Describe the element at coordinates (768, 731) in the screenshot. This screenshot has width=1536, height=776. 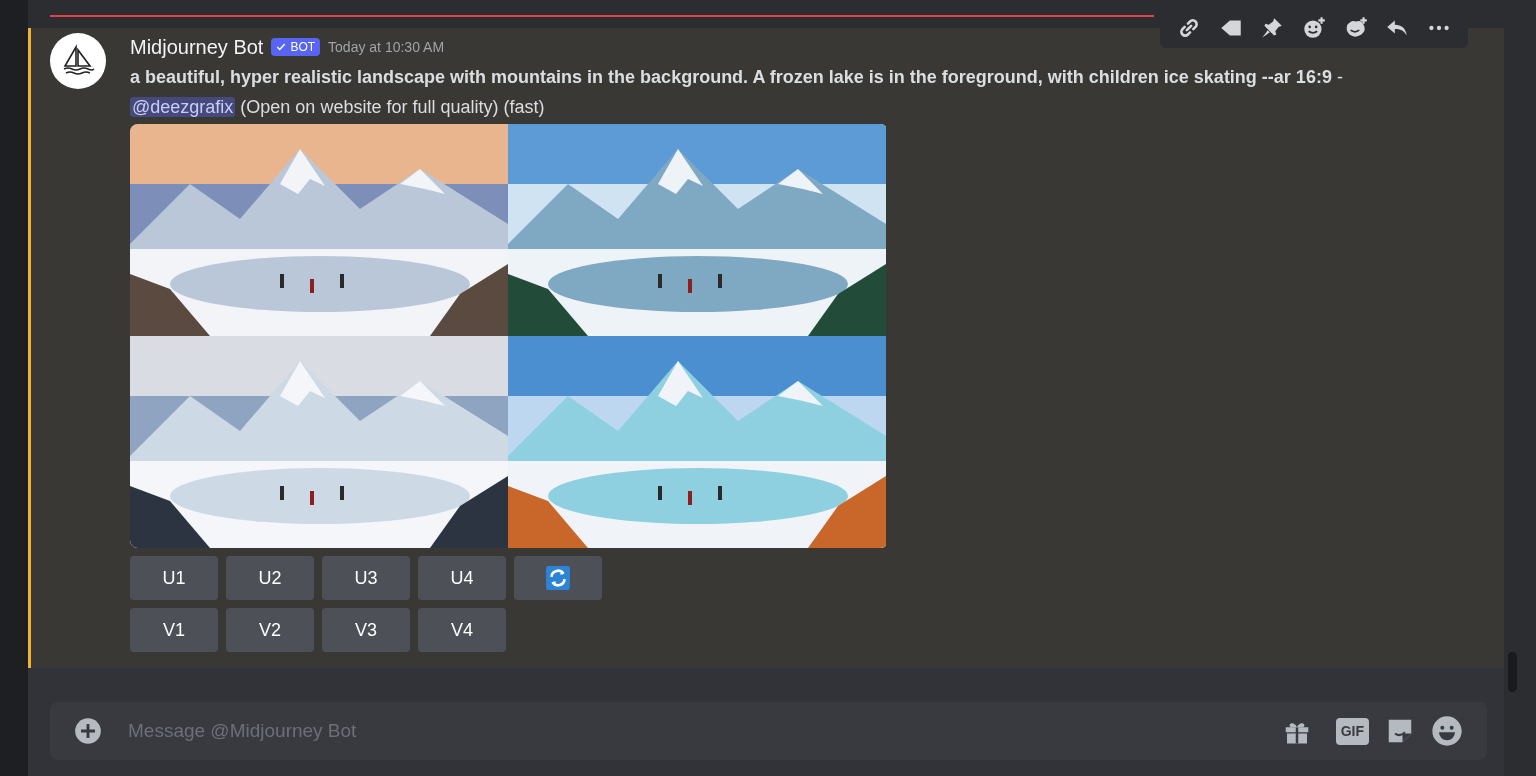
I see `message-input-field: Message @Midjourney Bot GIF` at that location.